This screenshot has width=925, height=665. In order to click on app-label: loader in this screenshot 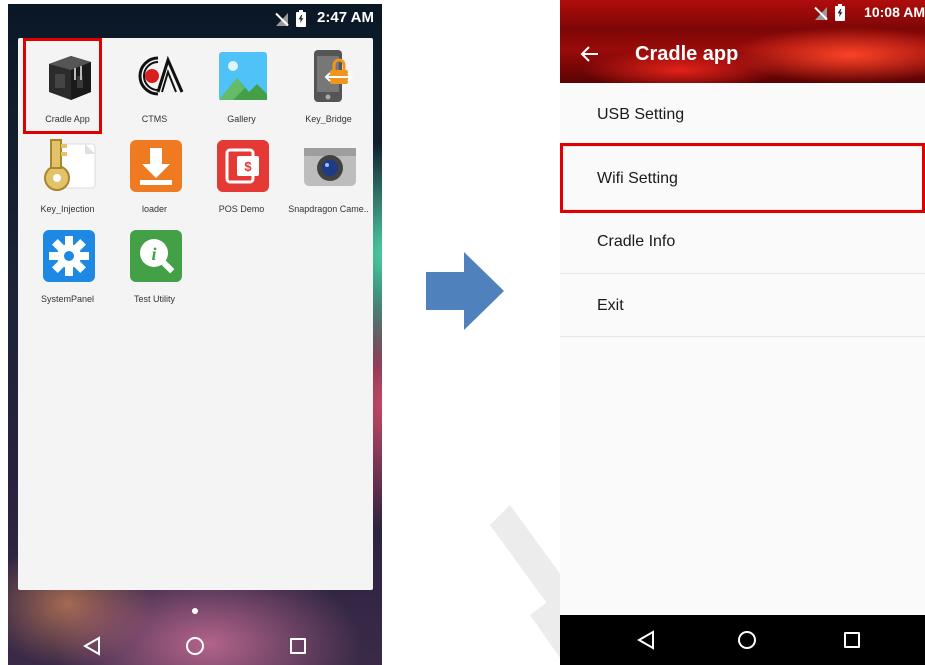, I will do `click(154, 209)`.